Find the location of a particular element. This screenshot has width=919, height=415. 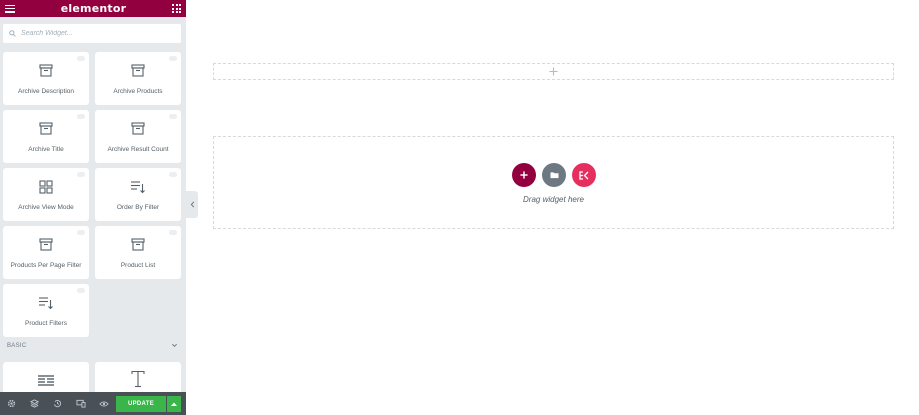

elementor-logo: elementor is located at coordinates (93, 8).